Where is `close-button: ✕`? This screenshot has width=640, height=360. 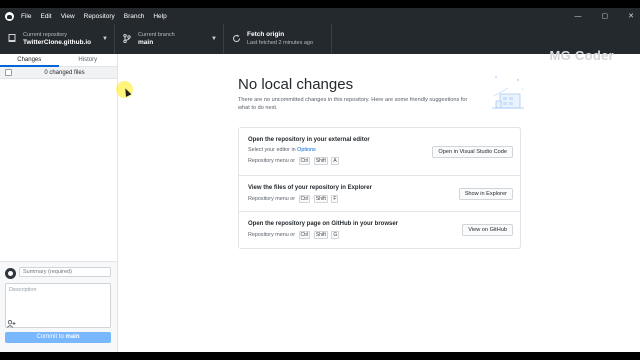
close-button: ✕ is located at coordinates (631, 16).